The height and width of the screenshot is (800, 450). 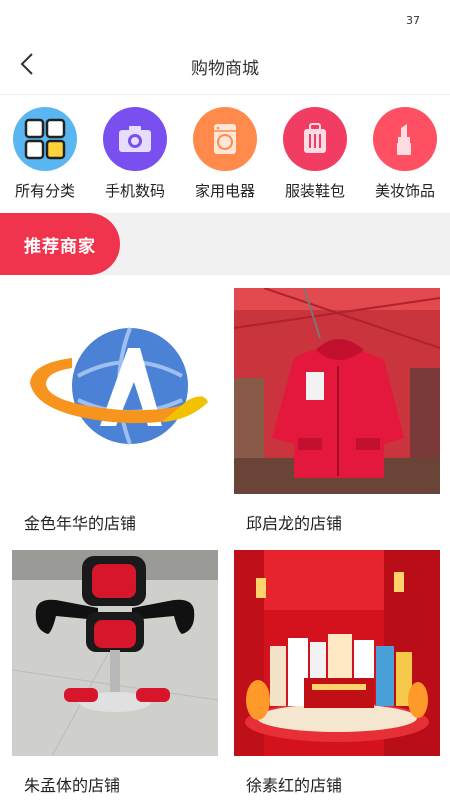 What do you see at coordinates (80, 523) in the screenshot?
I see `shop-name: 金色年华的店铺` at bounding box center [80, 523].